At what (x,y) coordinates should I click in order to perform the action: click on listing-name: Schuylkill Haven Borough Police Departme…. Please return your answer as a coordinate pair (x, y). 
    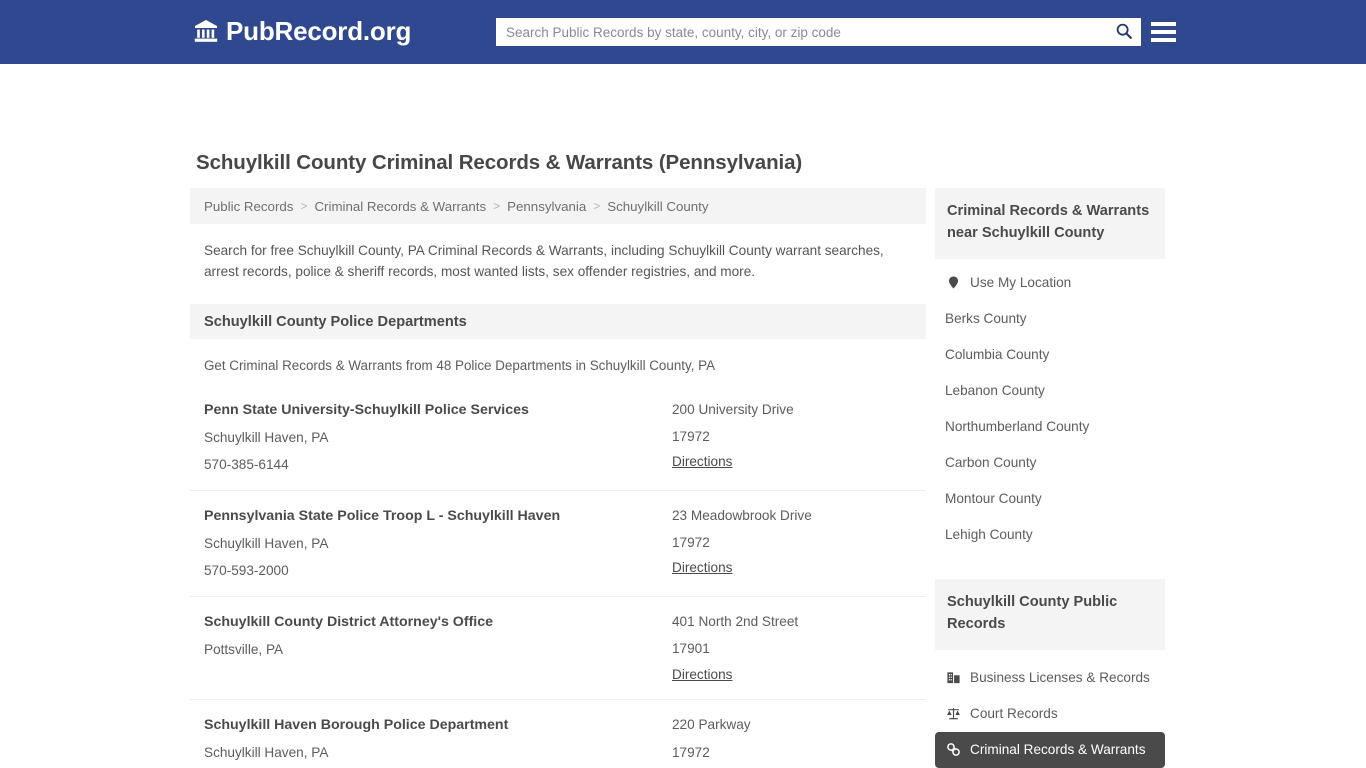
    Looking at the image, I should click on (356, 725).